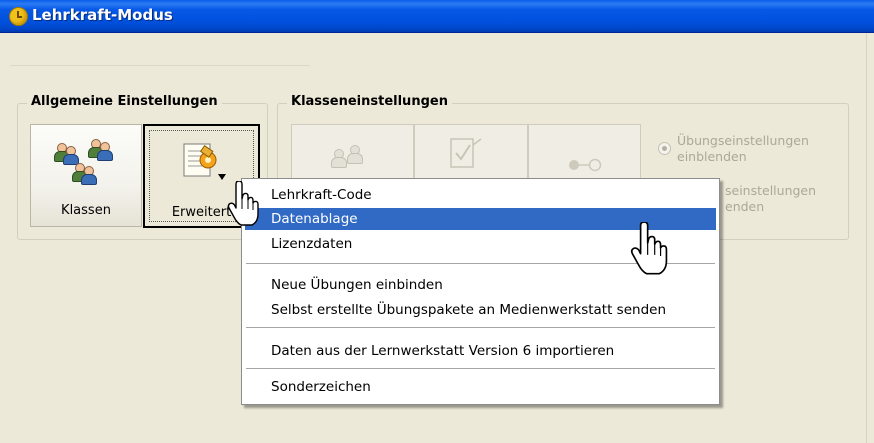 Image resolution: width=874 pixels, height=443 pixels. What do you see at coordinates (83, 162) in the screenshot?
I see `users-group-icon` at bounding box center [83, 162].